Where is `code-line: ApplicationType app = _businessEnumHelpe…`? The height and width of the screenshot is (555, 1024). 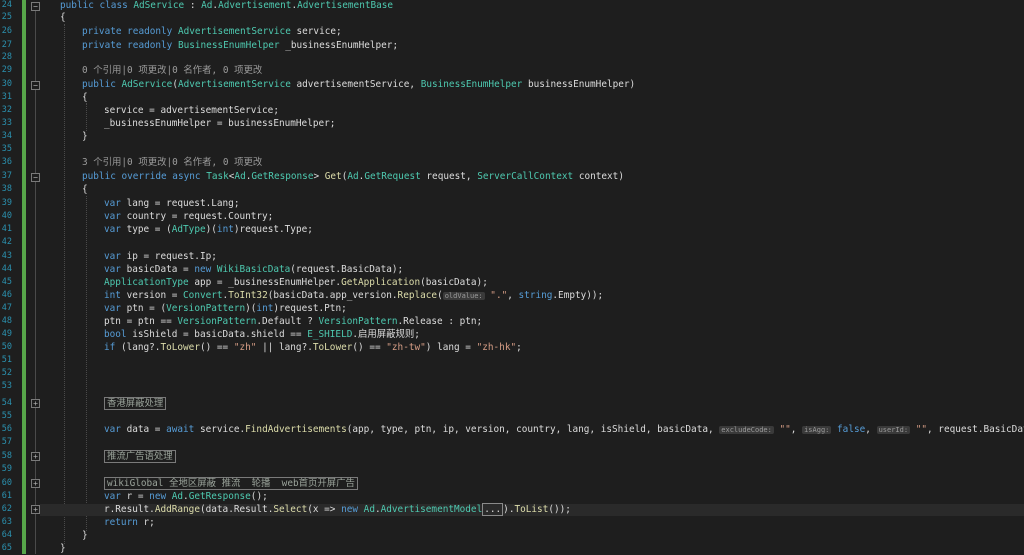
code-line: ApplicationType app = _businessEnumHelpe… is located at coordinates (296, 283).